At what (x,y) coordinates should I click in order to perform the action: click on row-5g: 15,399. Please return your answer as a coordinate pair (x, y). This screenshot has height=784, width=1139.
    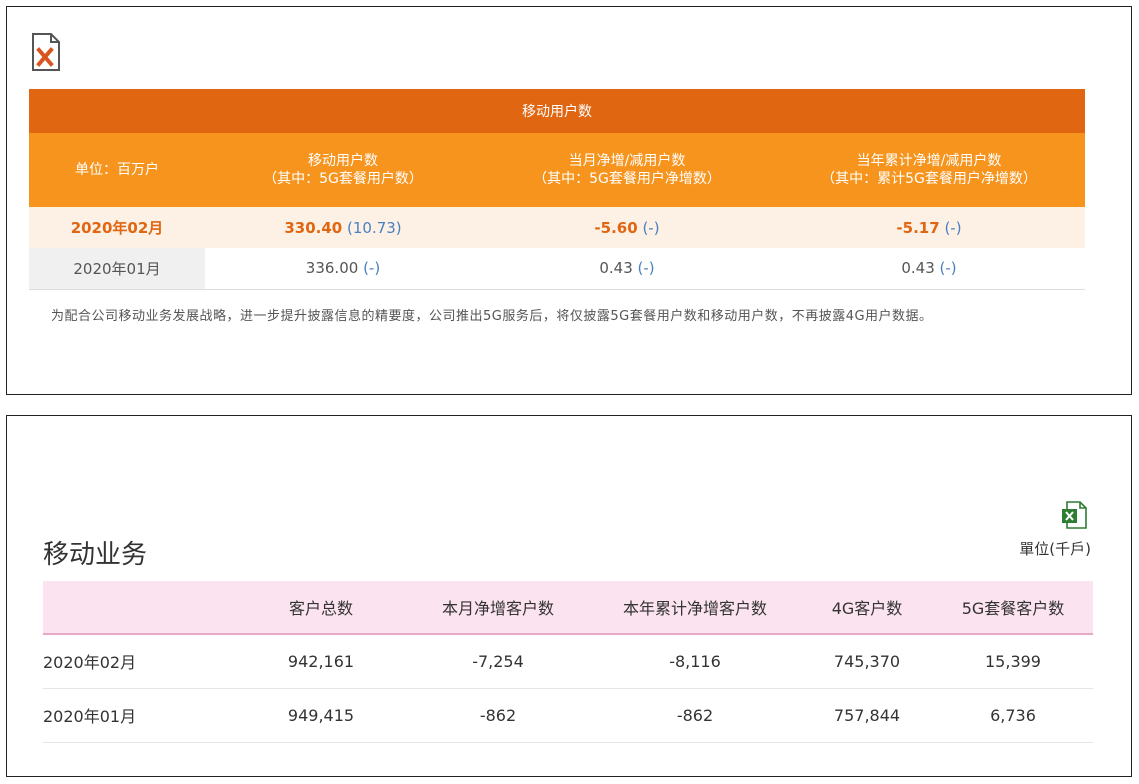
    Looking at the image, I should click on (1013, 661).